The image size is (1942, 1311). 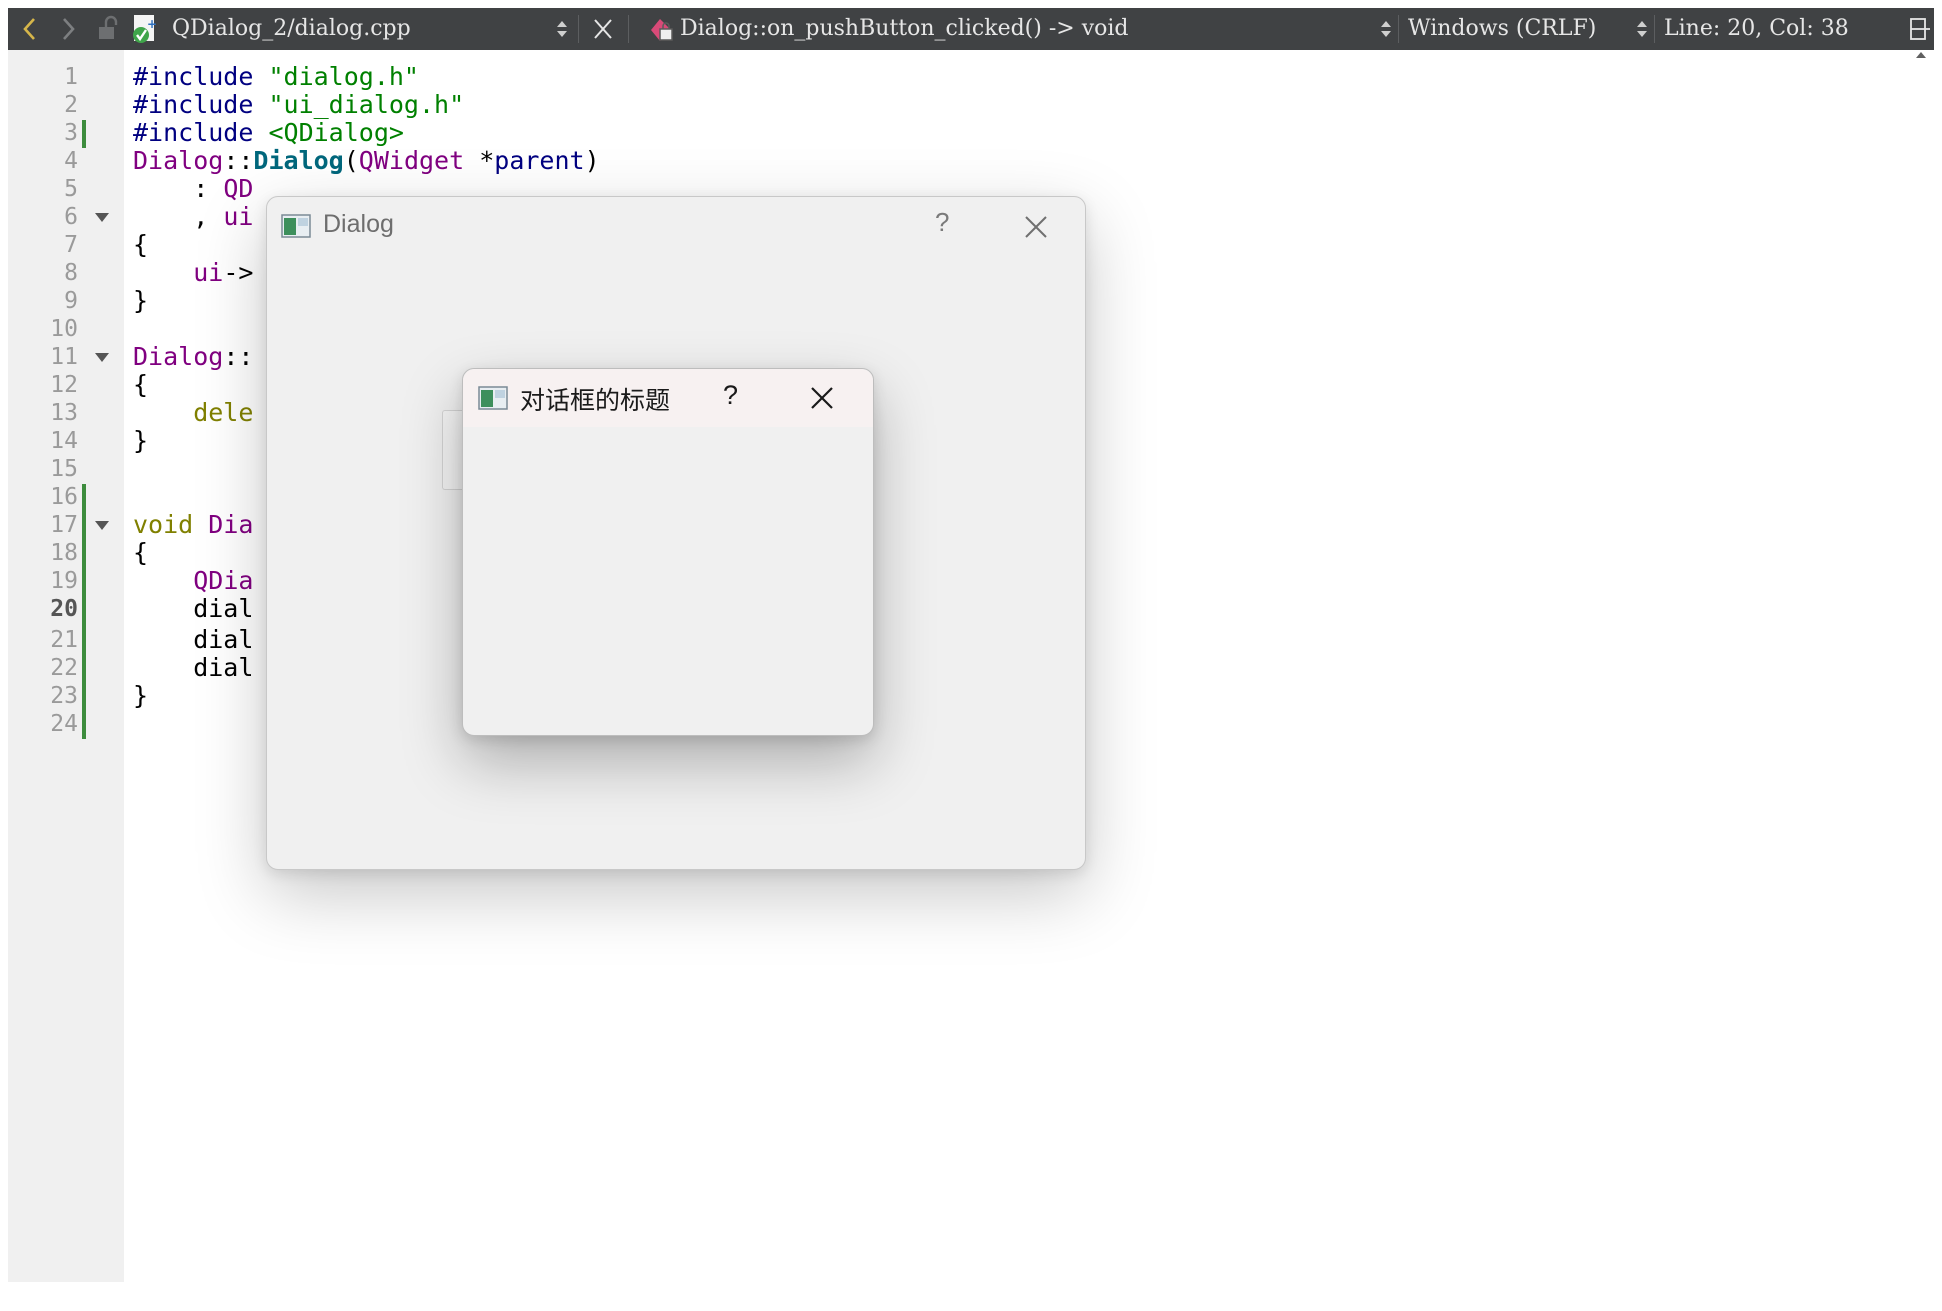 I want to click on line-number: 24, so click(x=43, y=724).